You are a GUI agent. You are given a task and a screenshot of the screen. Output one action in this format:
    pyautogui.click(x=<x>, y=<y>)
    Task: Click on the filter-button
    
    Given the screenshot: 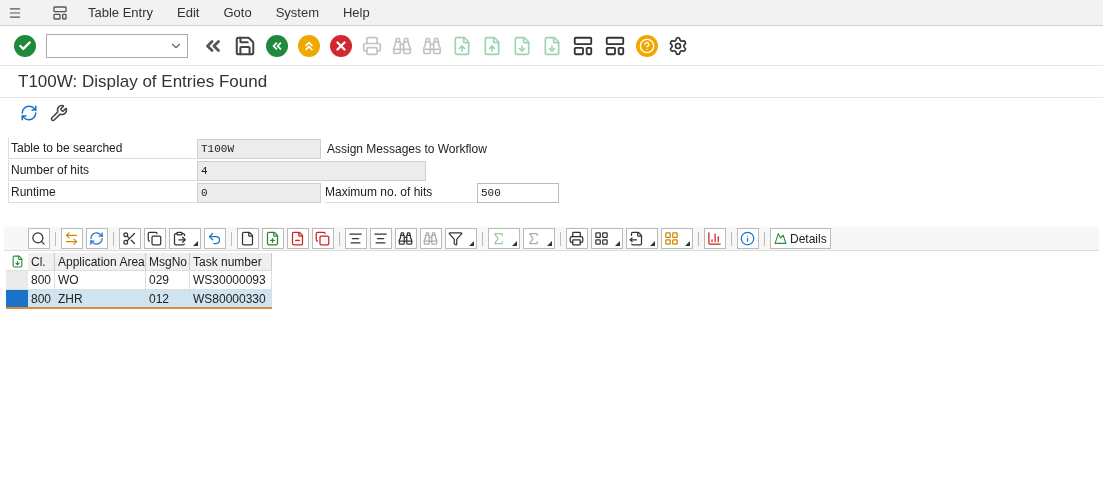 What is the action you would take?
    pyautogui.click(x=461, y=238)
    